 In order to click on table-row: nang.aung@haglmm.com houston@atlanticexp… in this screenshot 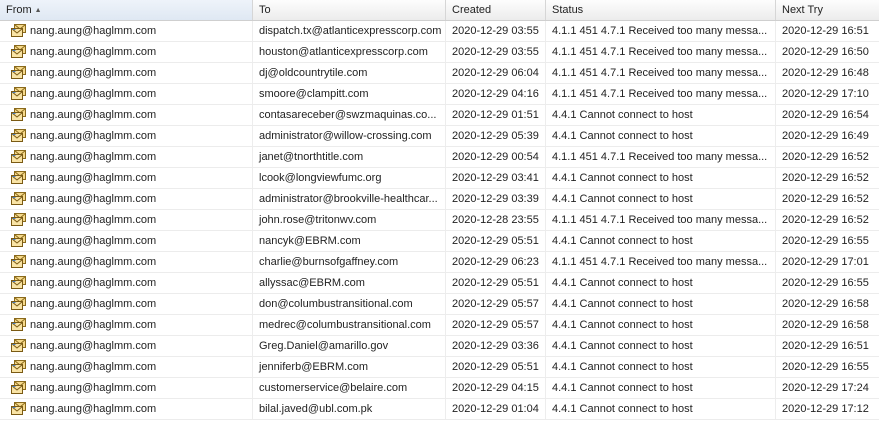, I will do `click(439, 52)`.